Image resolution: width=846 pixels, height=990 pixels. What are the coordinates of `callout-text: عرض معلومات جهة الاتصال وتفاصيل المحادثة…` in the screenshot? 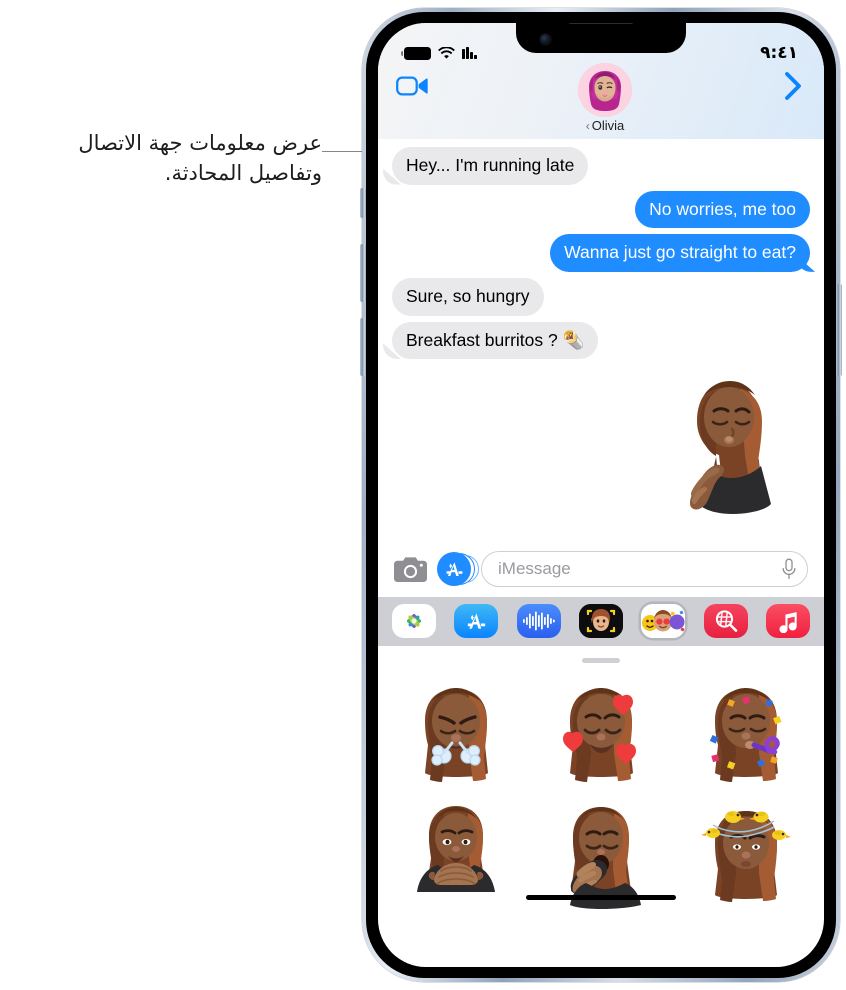 It's located at (200, 158).